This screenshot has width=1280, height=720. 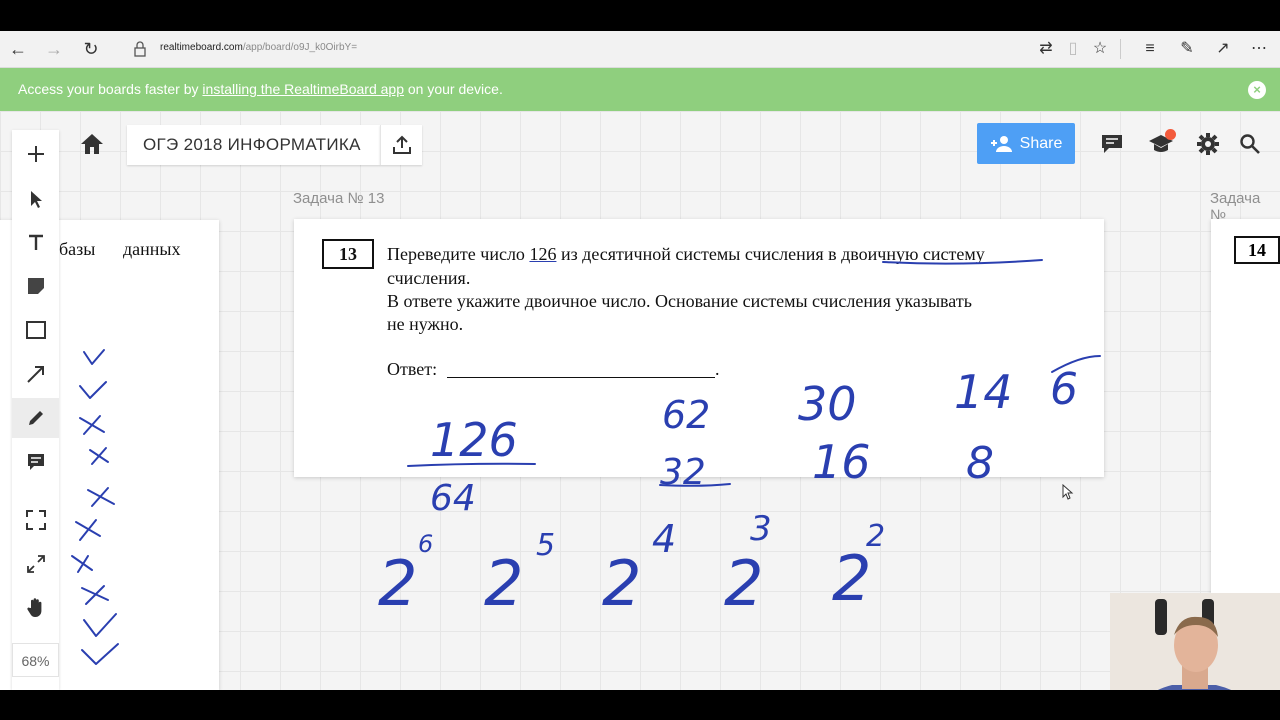 What do you see at coordinates (35, 520) in the screenshot?
I see `frame-tool-icon` at bounding box center [35, 520].